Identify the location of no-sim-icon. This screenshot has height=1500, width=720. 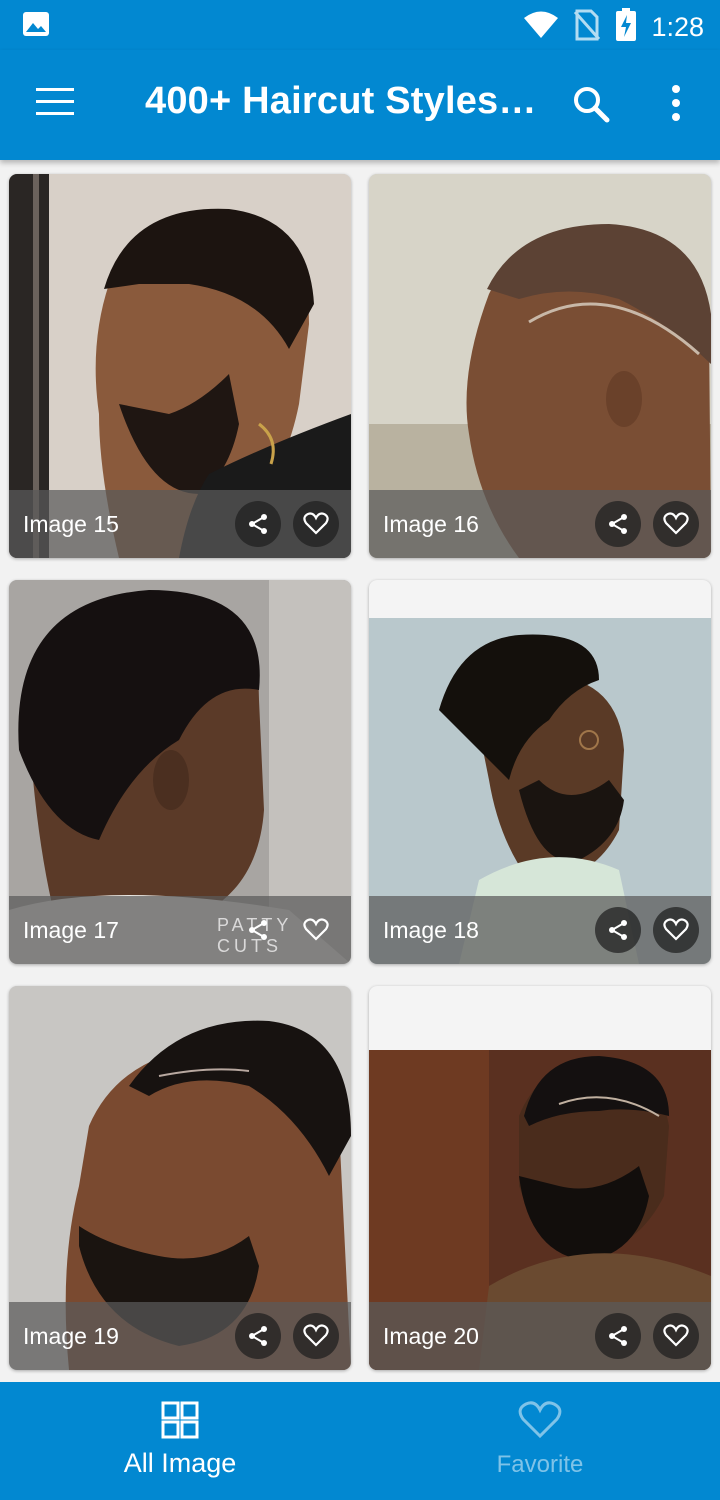
(587, 27).